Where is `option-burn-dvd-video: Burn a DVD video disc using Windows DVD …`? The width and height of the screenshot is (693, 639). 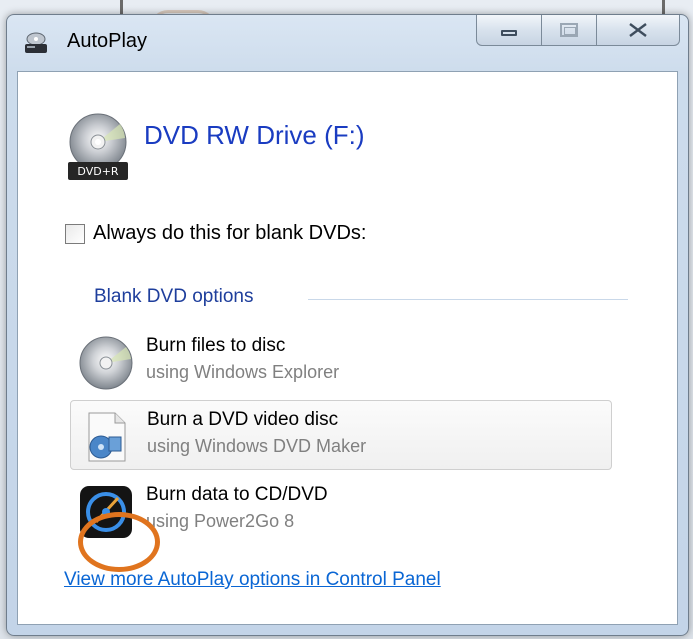
option-burn-dvd-video: Burn a DVD video disc using Windows DVD … is located at coordinates (341, 435).